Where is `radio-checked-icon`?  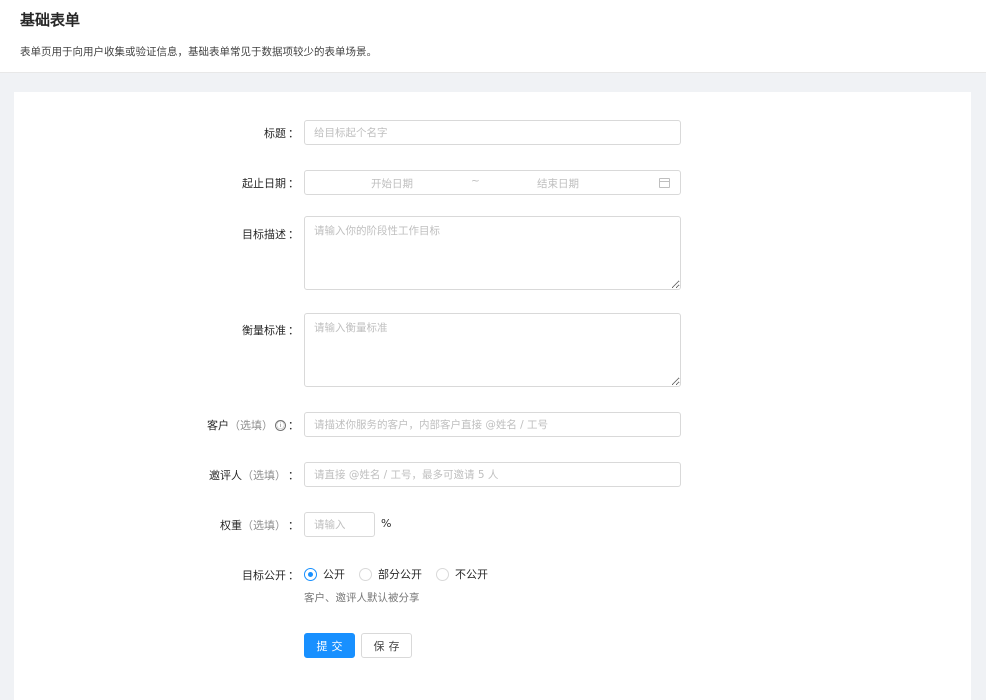 radio-checked-icon is located at coordinates (310, 574).